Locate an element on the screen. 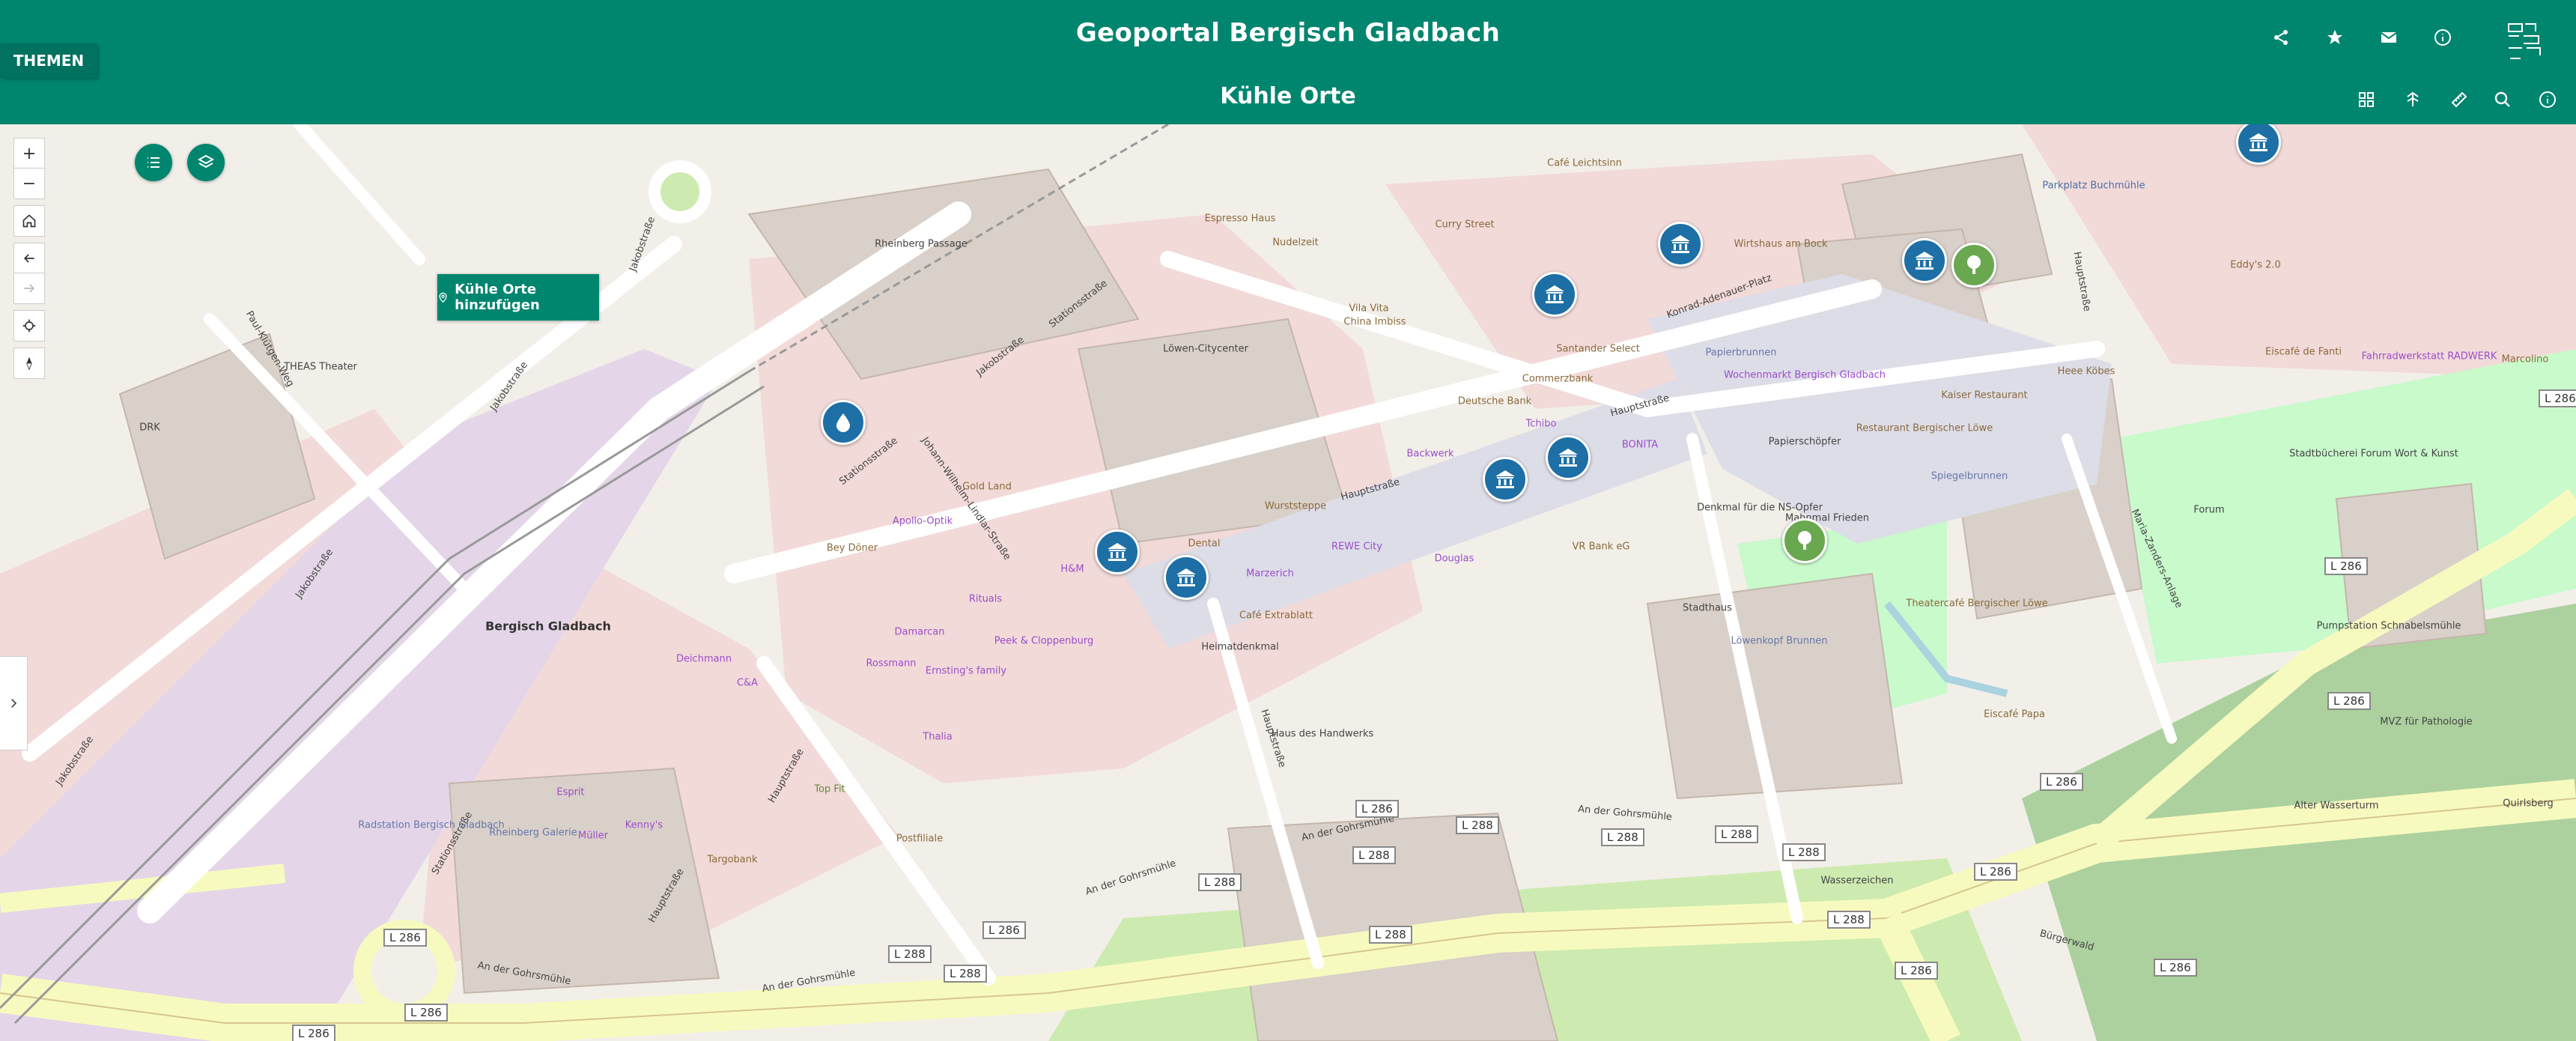  add-cool-places-button: Kühle Orte hinzufügen is located at coordinates (518, 297).